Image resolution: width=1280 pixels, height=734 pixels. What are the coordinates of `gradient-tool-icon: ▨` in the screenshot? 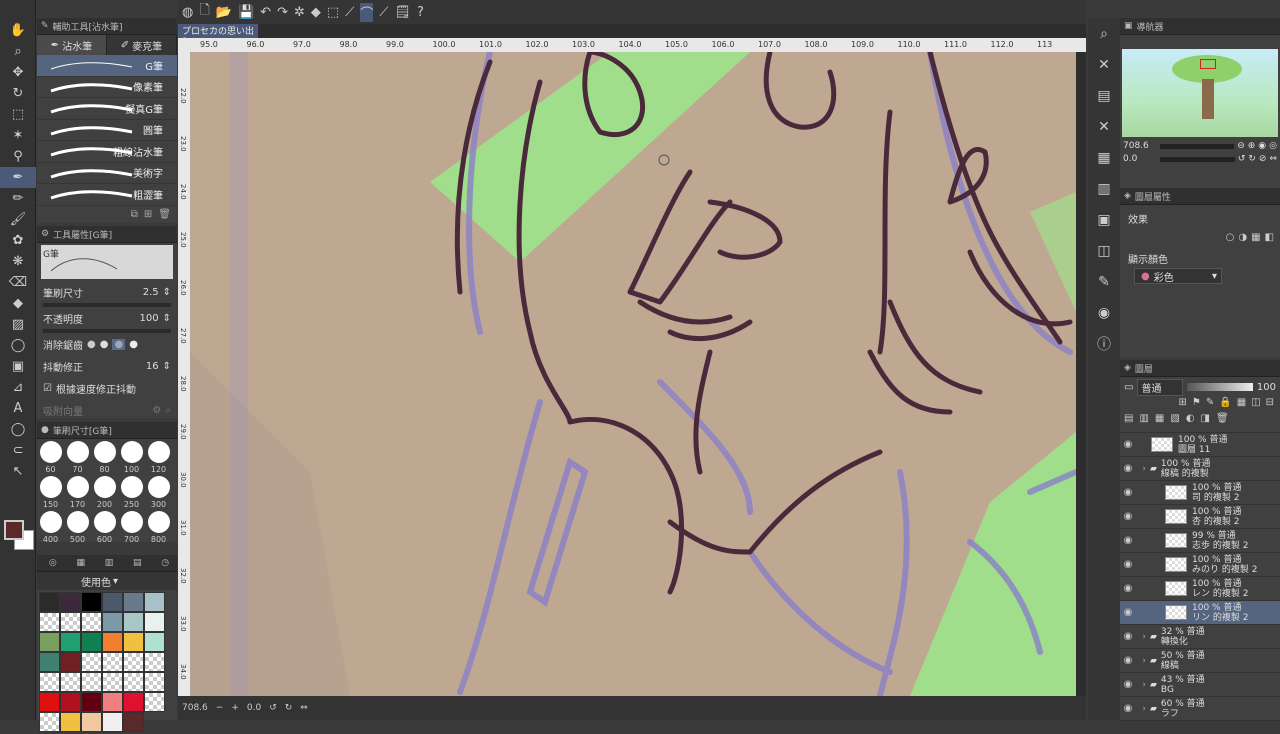 It's located at (18, 324).